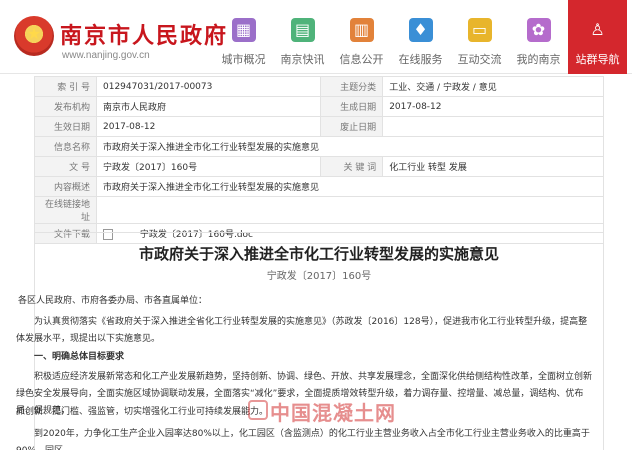  What do you see at coordinates (113, 301) in the screenshot?
I see `article-salutation: 各区人民政府、市府各委办局、市各直属单位：` at bounding box center [113, 301].